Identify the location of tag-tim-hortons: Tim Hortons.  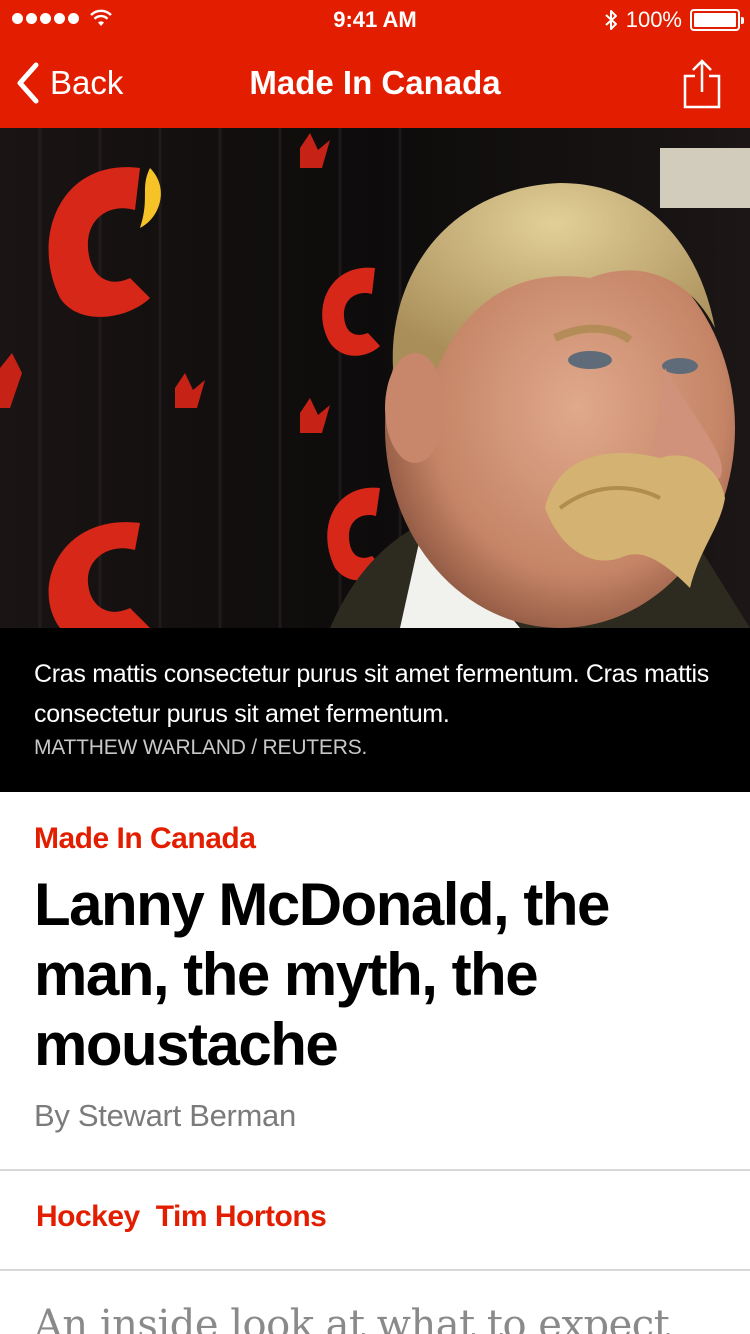
(241, 1217).